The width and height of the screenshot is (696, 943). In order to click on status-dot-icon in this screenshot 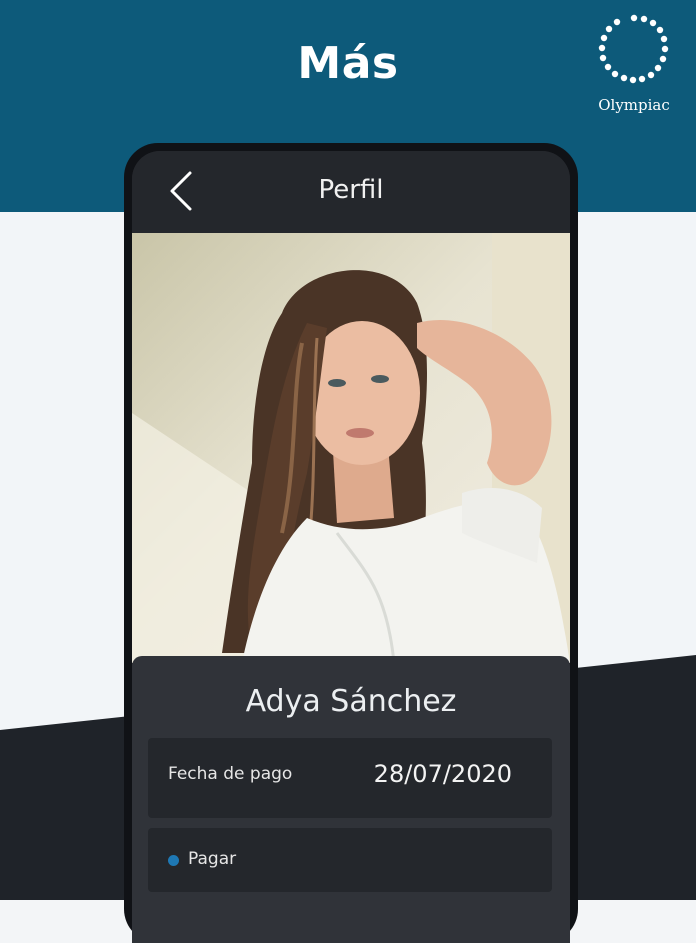, I will do `click(173, 860)`.